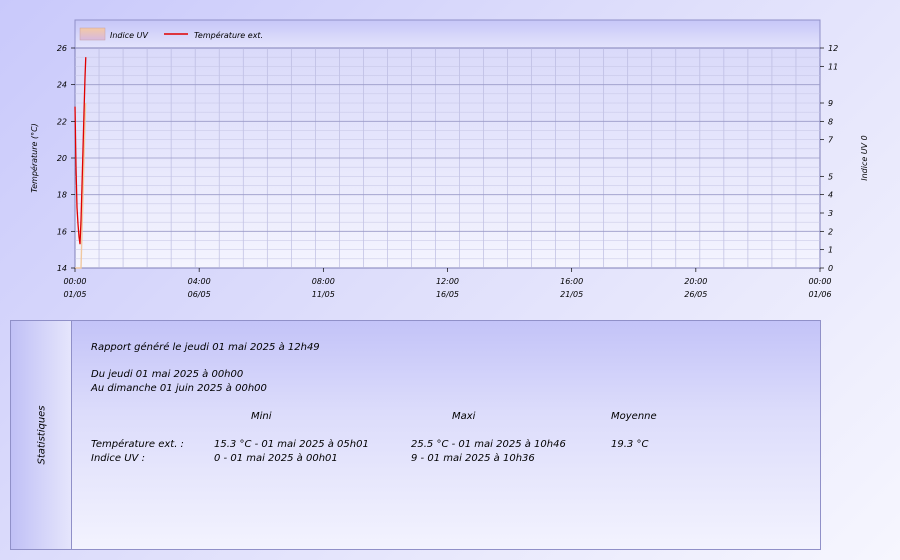  What do you see at coordinates (291, 444) in the screenshot?
I see `stats-row-min: 15.3 °C - 01 mai 2025 à 05h01` at bounding box center [291, 444].